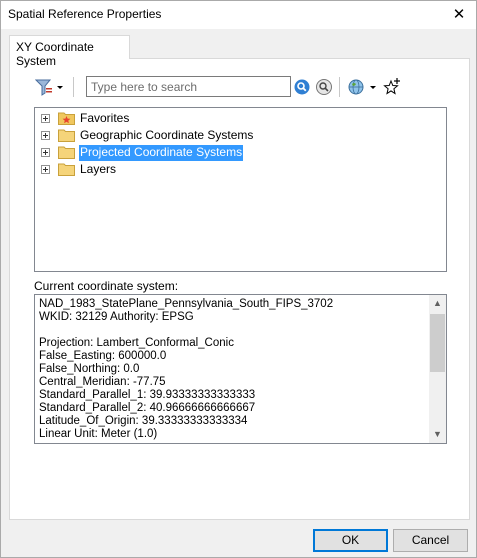  I want to click on scrollbar-thumb, so click(437, 343).